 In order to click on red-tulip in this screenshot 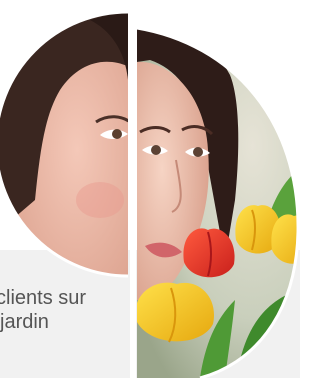, I will do `click(209, 253)`.